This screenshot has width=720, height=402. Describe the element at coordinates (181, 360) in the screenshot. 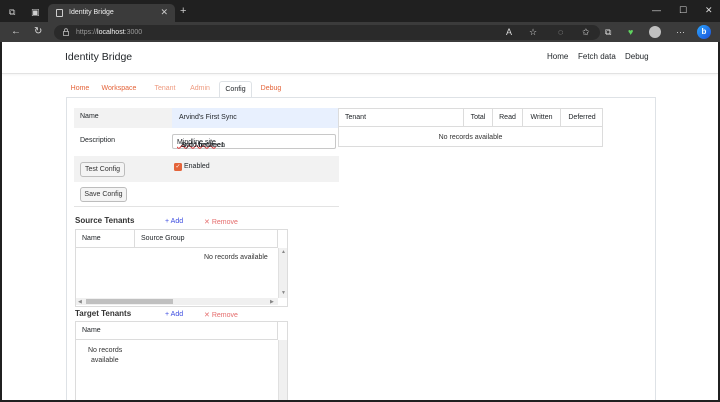

I see `target-tenants-grid: Name No records available` at that location.